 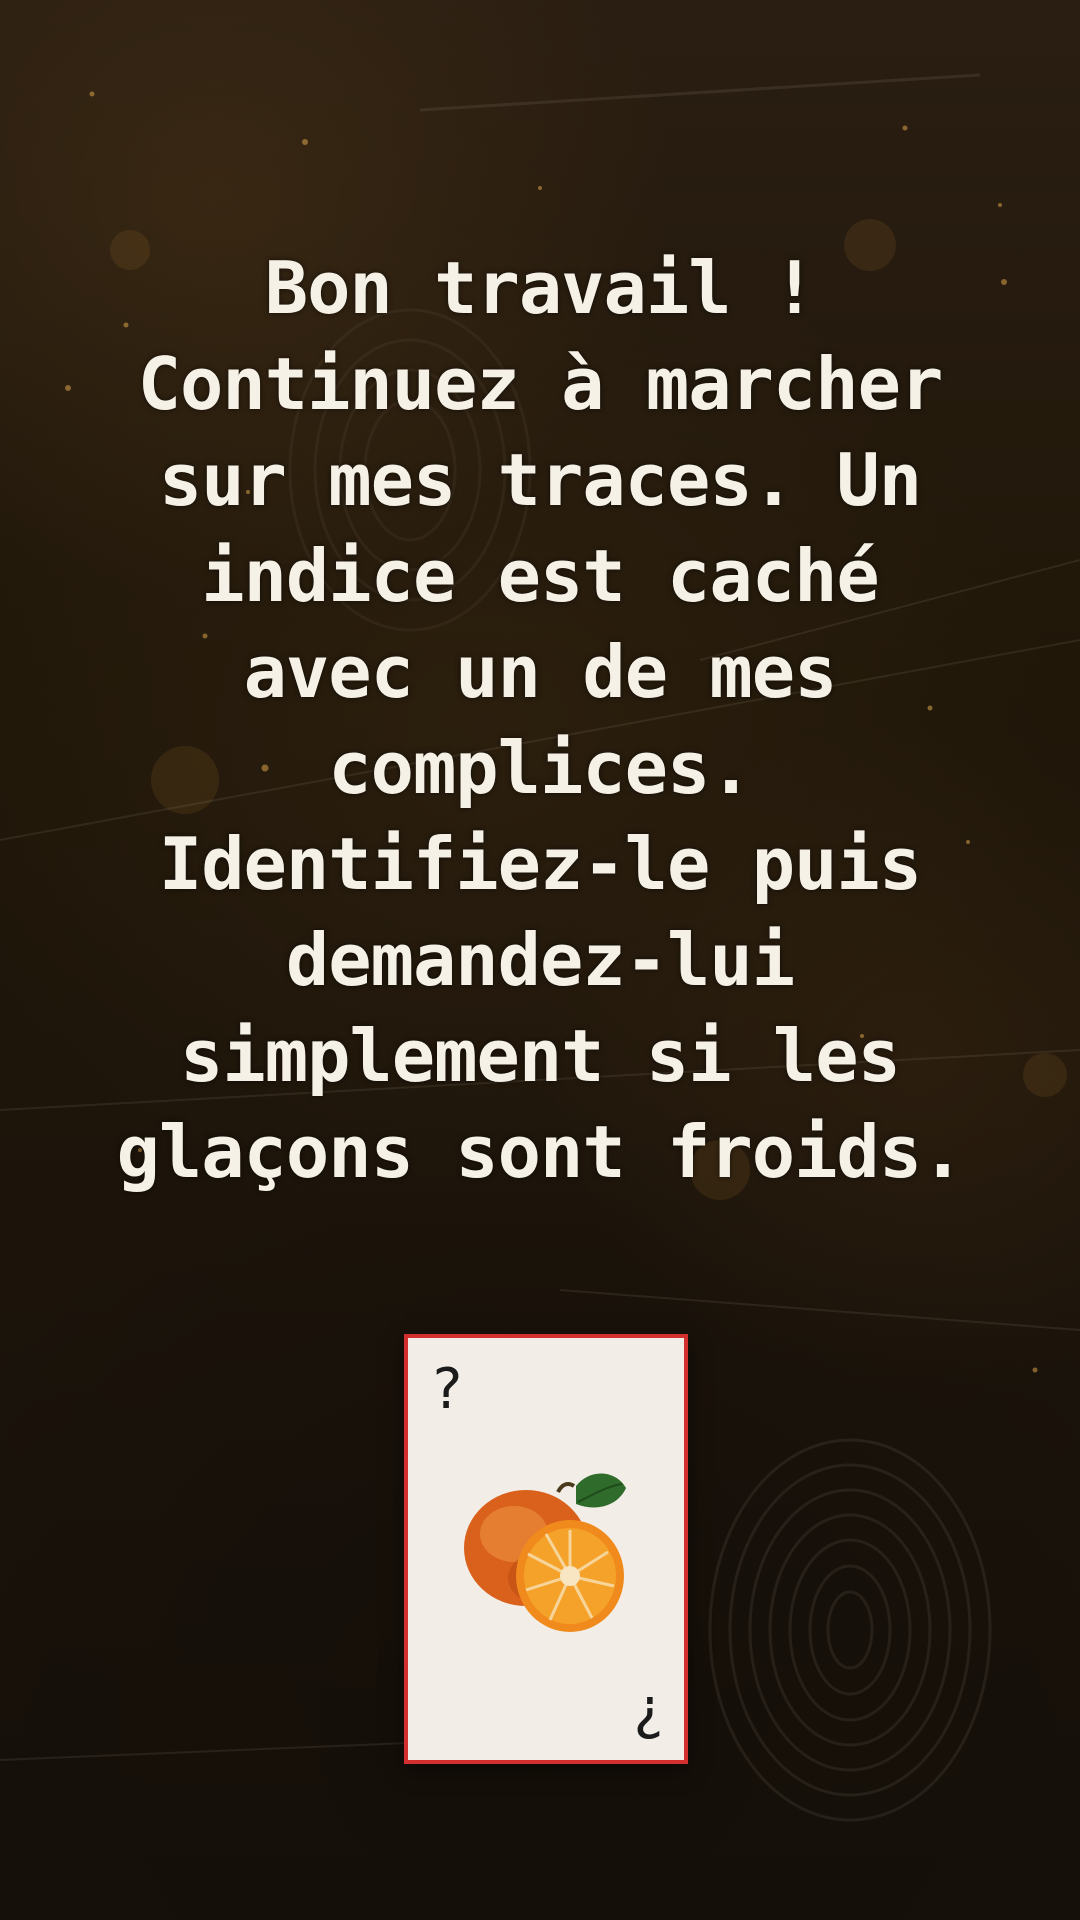 What do you see at coordinates (540, 384) in the screenshot?
I see `message-line: Continuez à marcher` at bounding box center [540, 384].